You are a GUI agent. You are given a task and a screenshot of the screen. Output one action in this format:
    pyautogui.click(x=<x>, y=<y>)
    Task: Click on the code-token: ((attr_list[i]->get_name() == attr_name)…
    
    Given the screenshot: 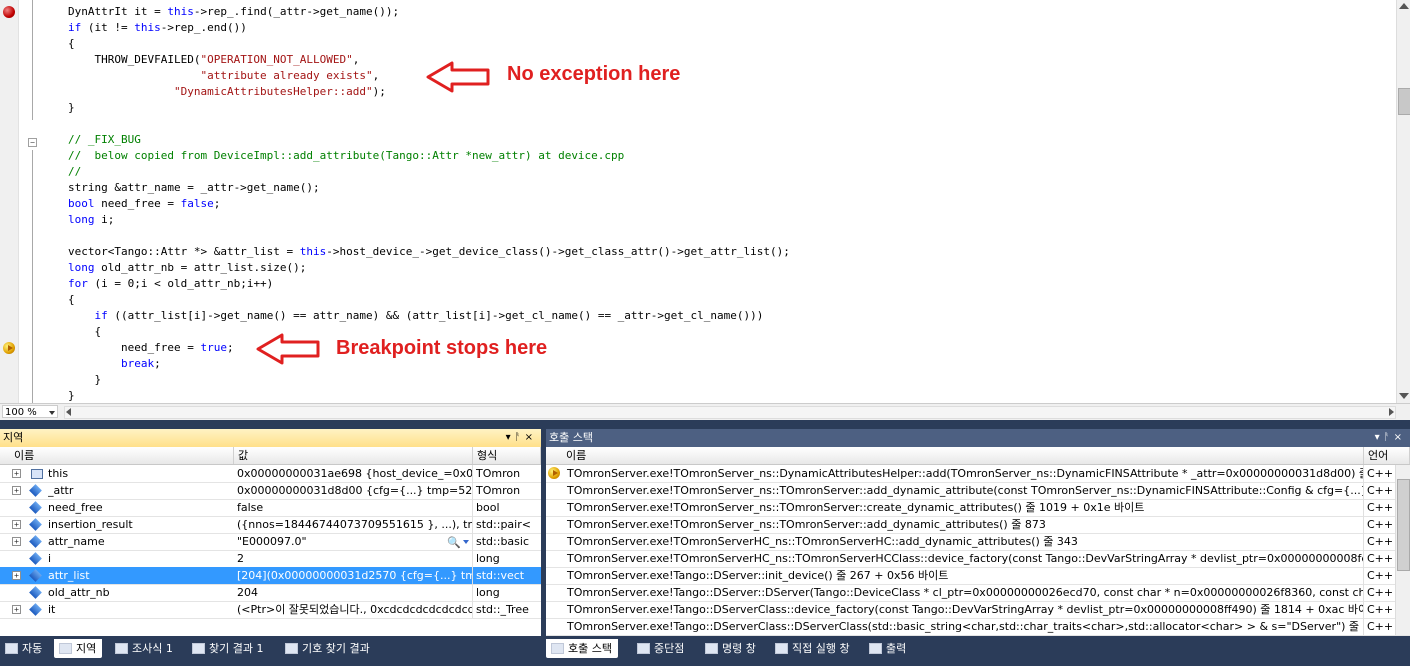 What is the action you would take?
    pyautogui.click(x=435, y=315)
    